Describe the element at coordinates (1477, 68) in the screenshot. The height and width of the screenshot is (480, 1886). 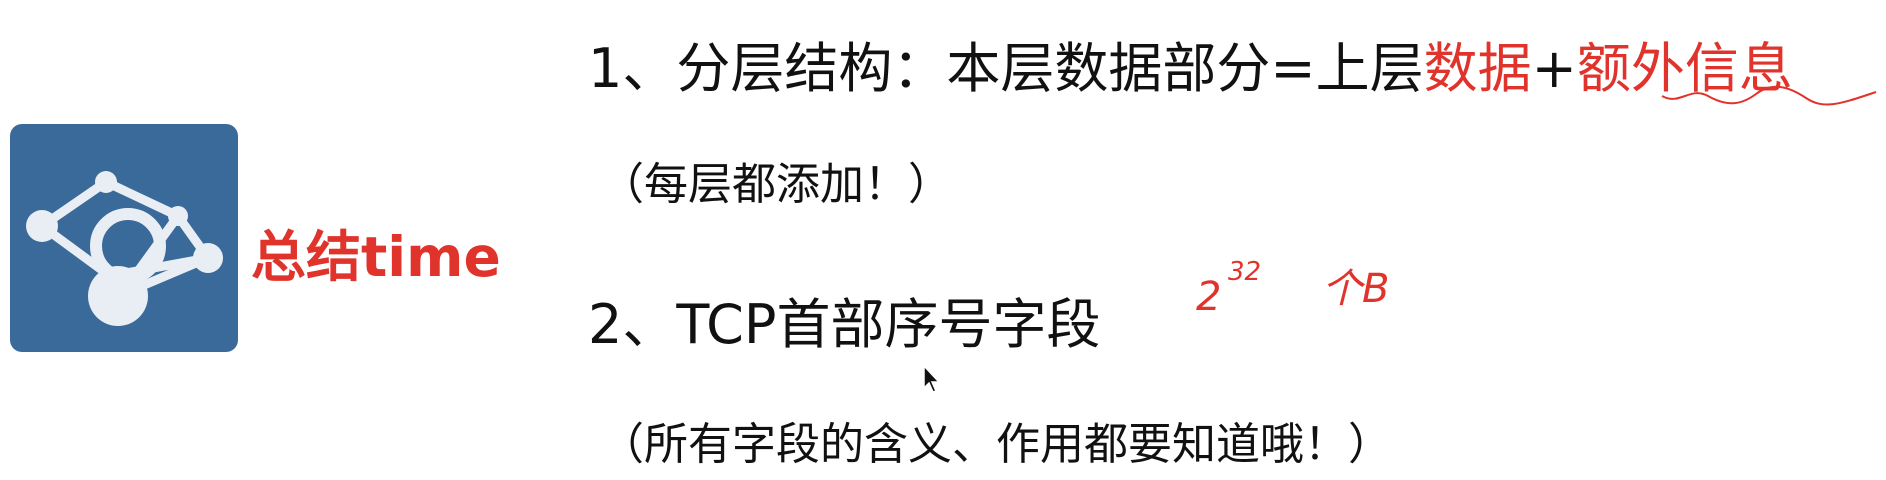
I see `point-1-highlight-data: 数据` at that location.